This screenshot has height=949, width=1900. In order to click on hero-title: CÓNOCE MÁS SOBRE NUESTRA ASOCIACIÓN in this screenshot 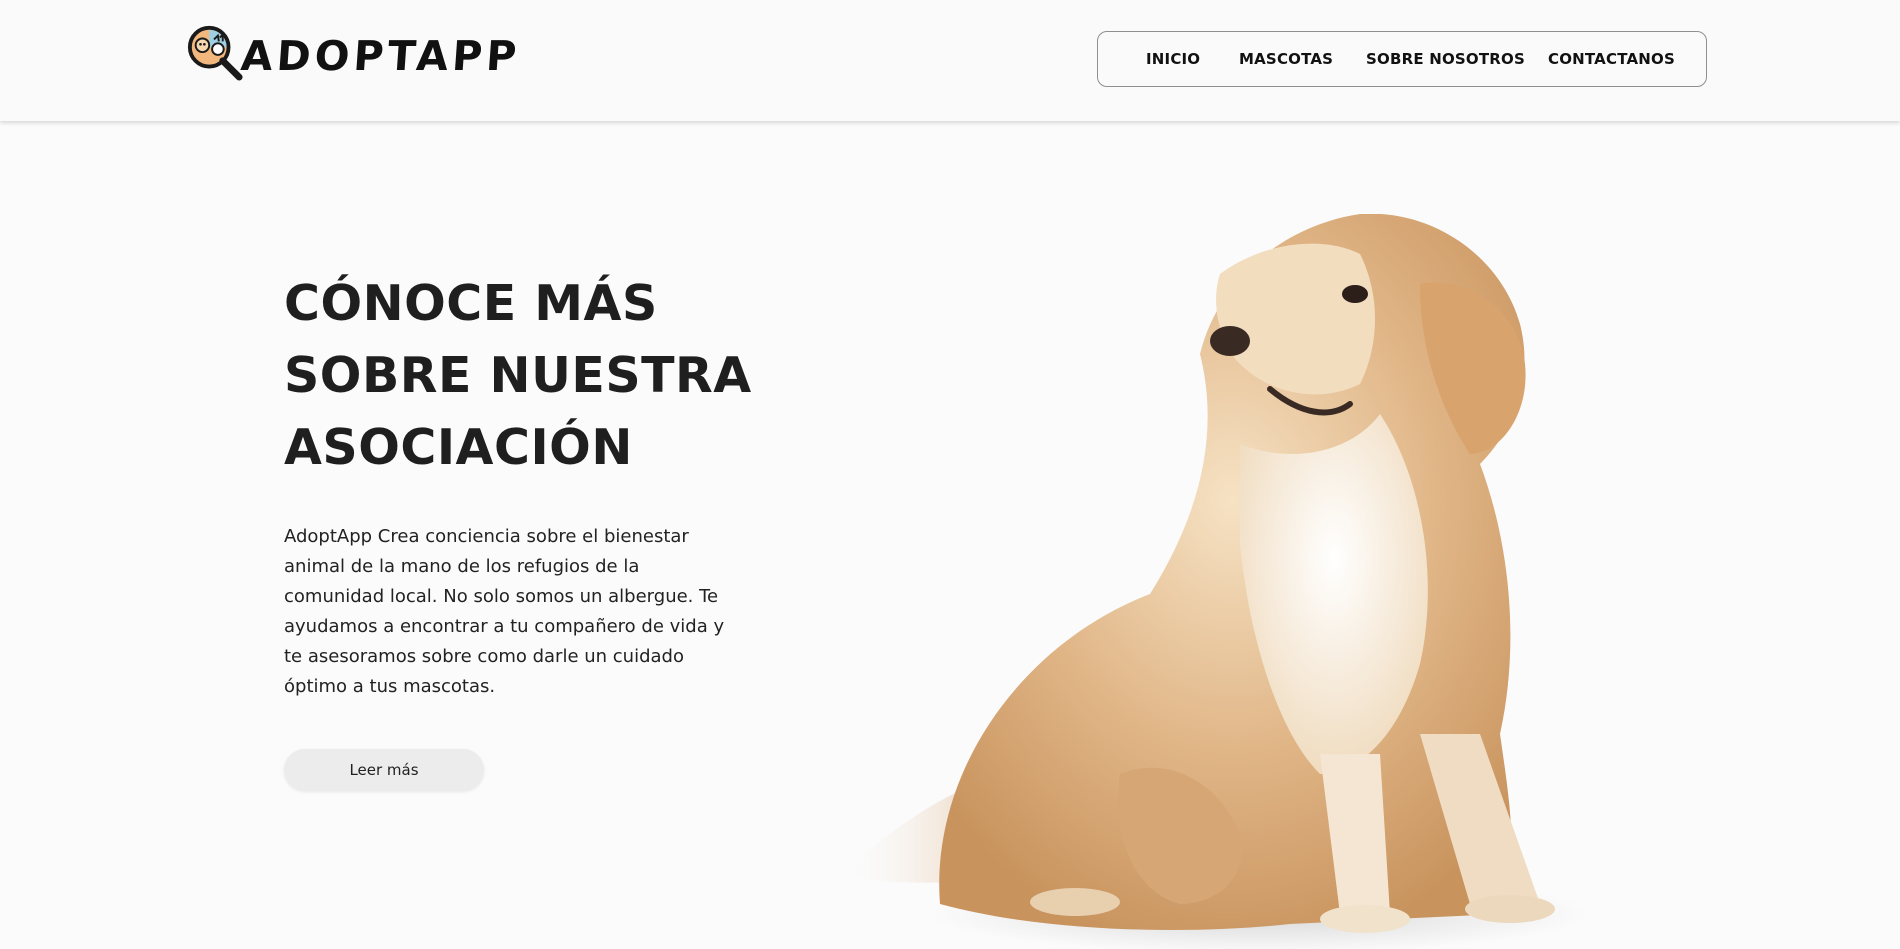, I will do `click(518, 376)`.